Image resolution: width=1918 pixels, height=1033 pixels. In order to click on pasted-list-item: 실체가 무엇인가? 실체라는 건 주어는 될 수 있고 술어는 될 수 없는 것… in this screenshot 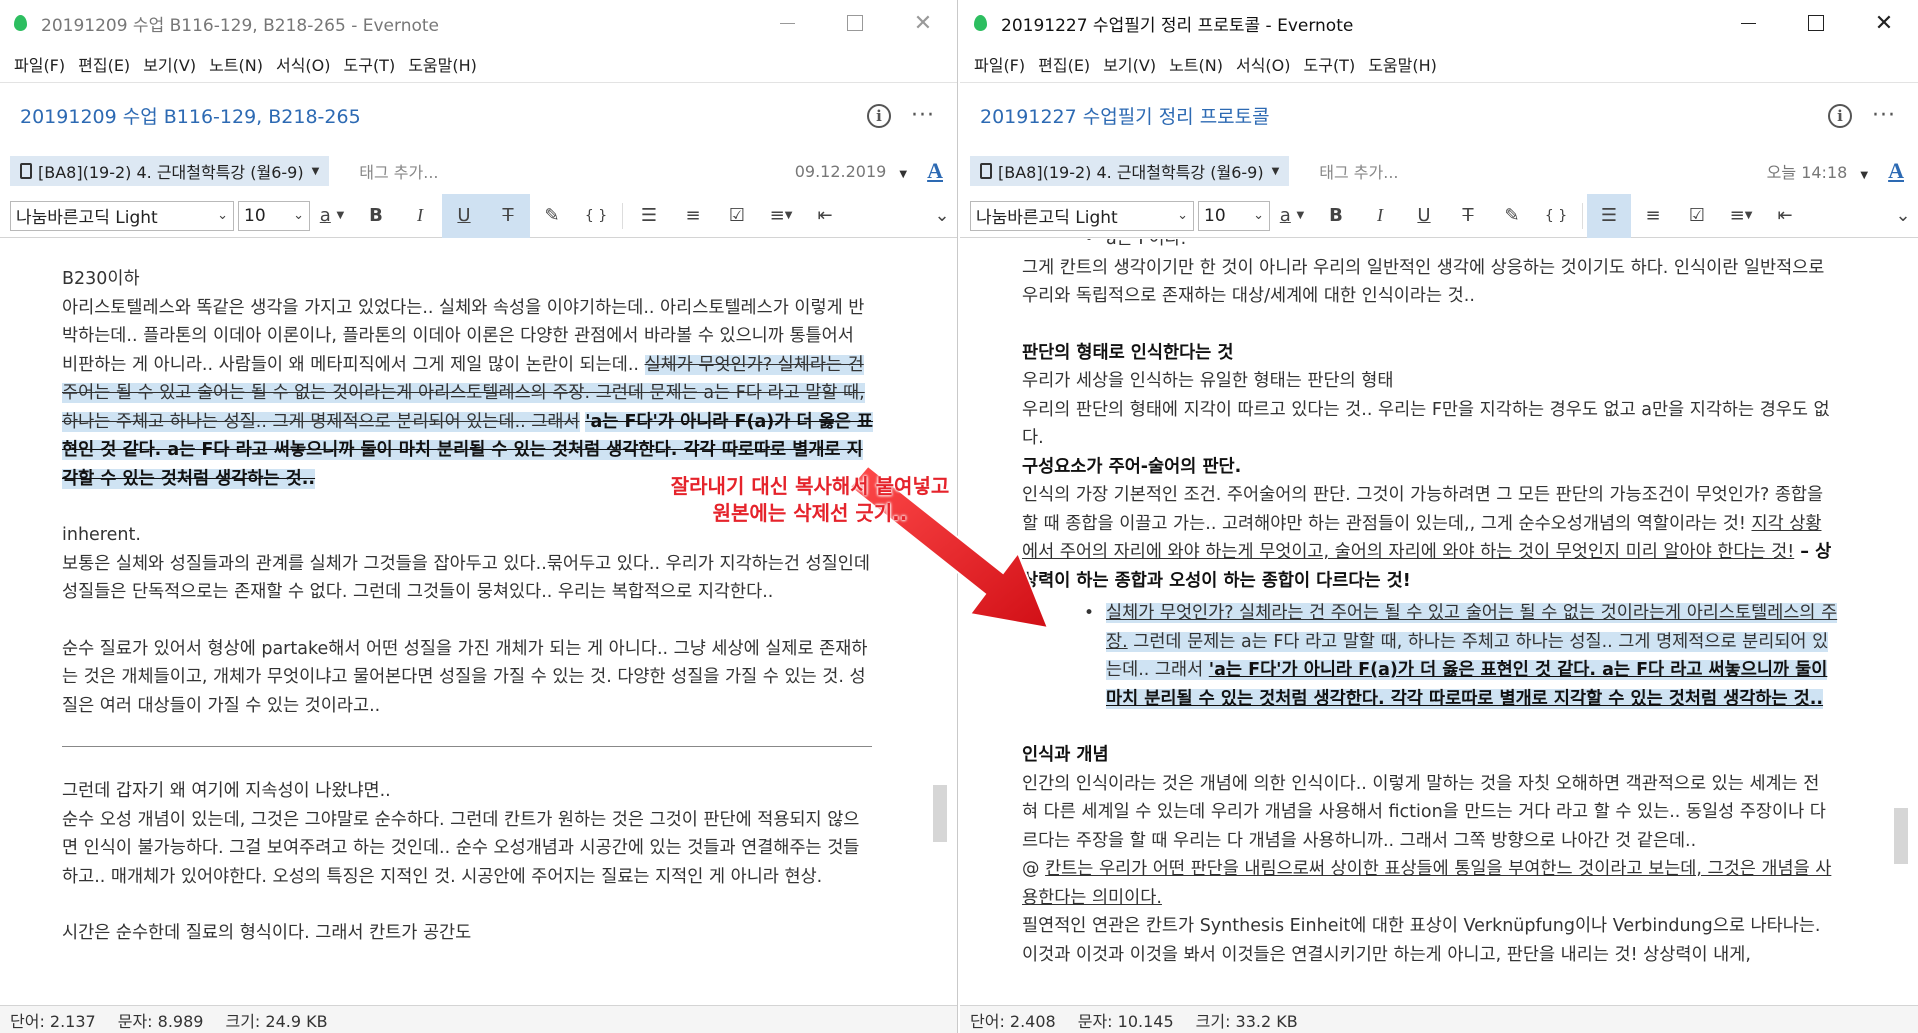, I will do `click(1473, 656)`.